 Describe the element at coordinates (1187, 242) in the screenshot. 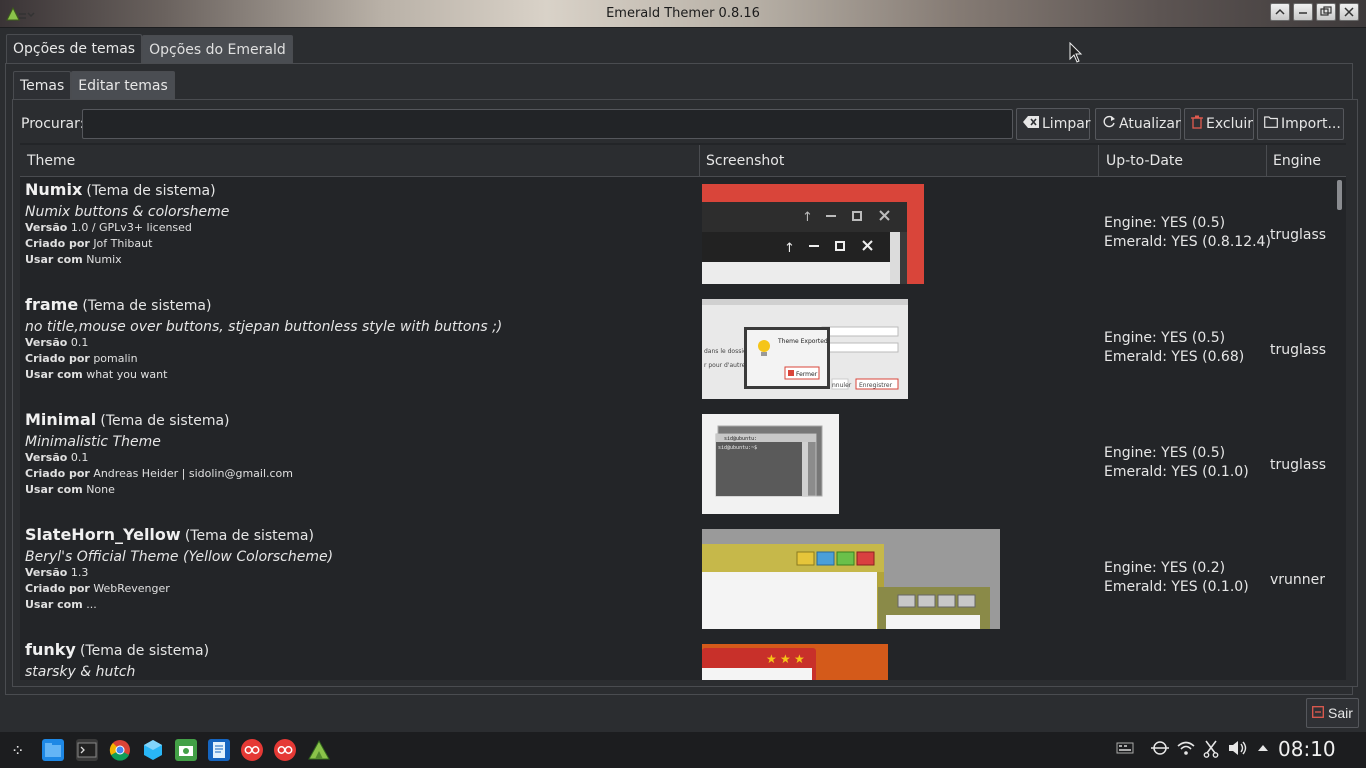

I see `emerald-status: Emerald: YES (0.8.12.4)` at that location.